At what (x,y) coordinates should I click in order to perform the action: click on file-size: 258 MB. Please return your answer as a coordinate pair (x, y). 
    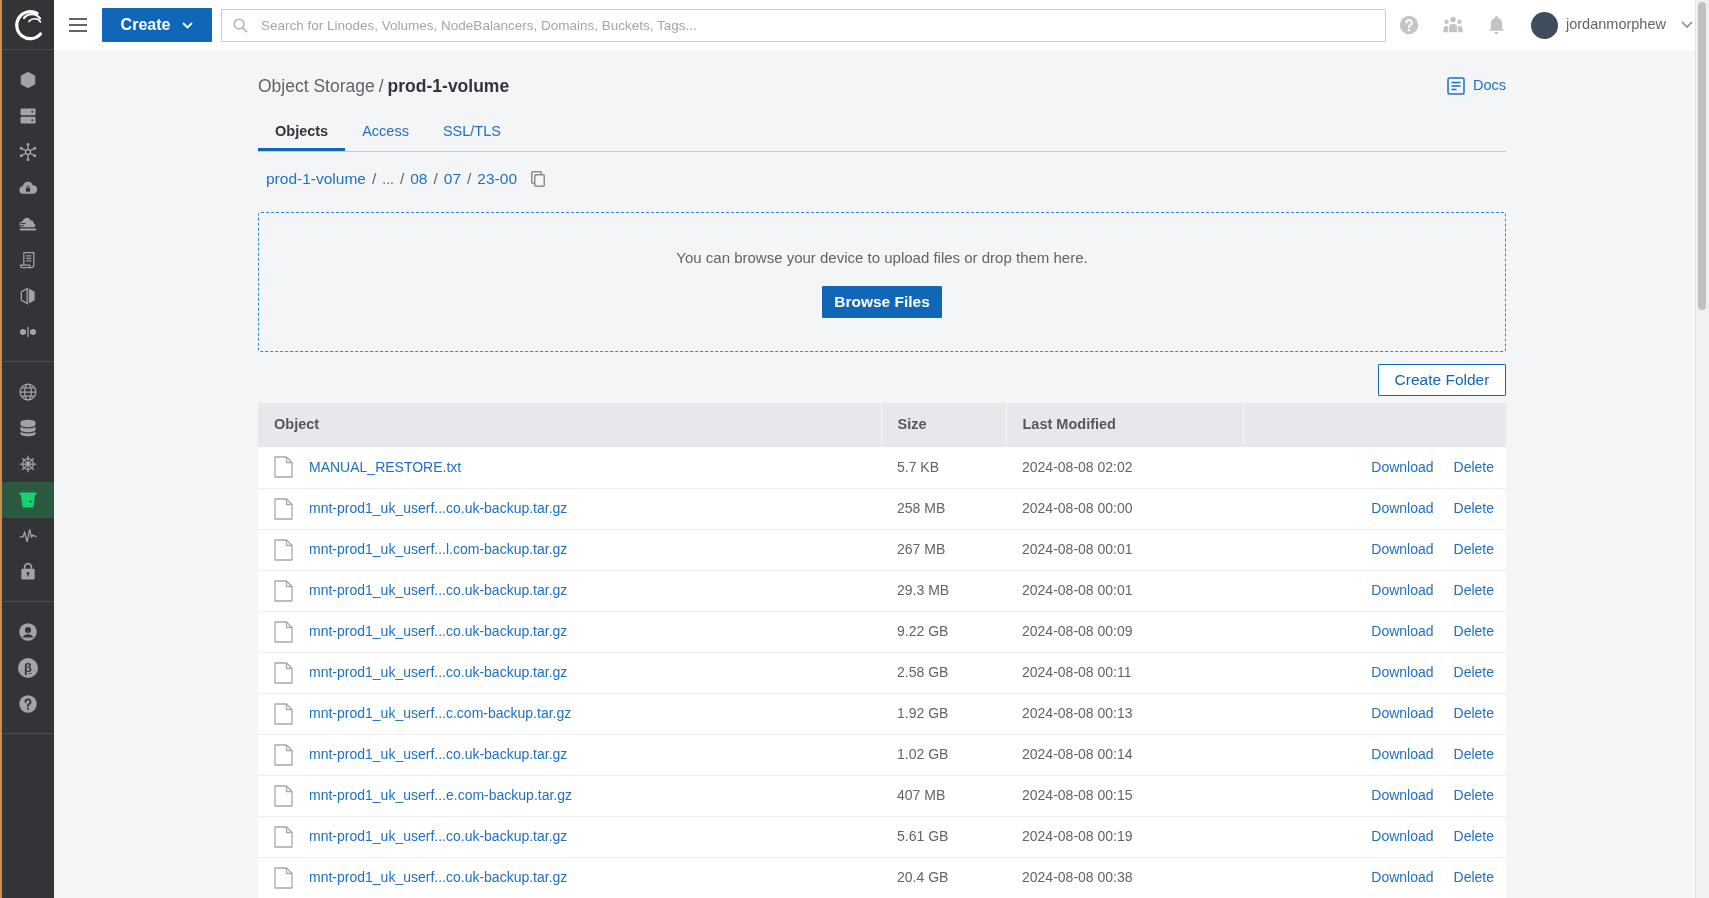
    Looking at the image, I should click on (943, 508).